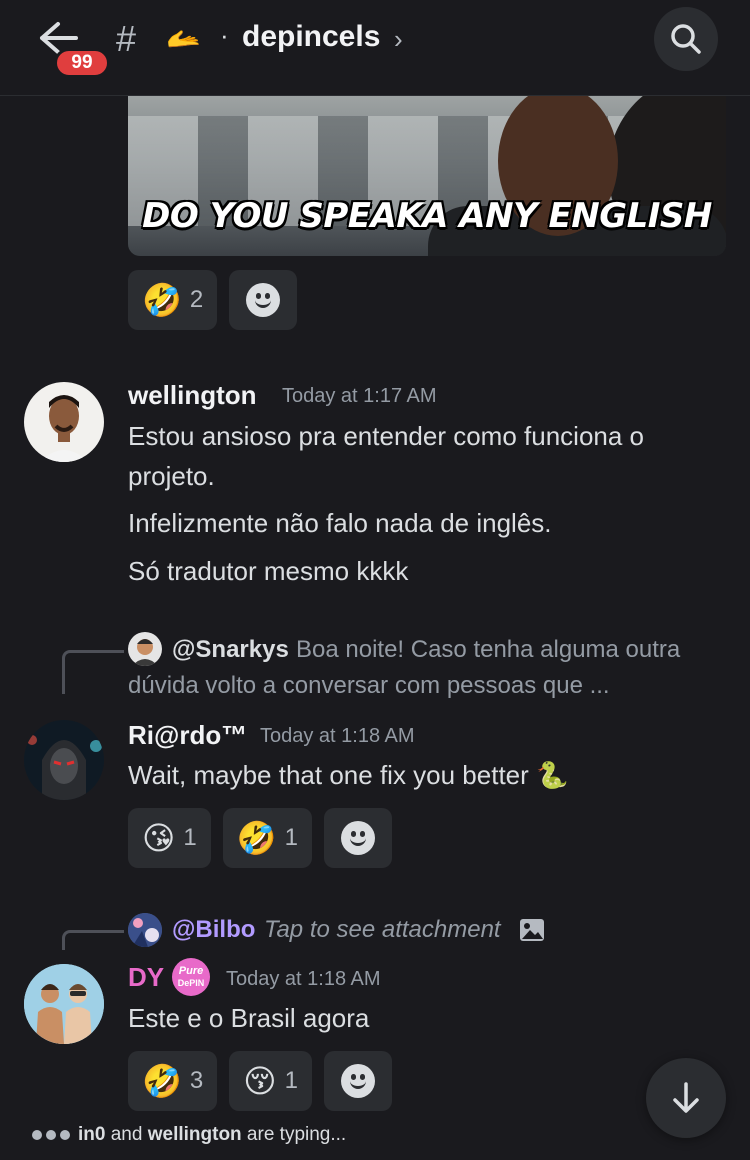 The image size is (750, 1160). What do you see at coordinates (249, 1018) in the screenshot?
I see `message-text: Este e o Brasil agora` at bounding box center [249, 1018].